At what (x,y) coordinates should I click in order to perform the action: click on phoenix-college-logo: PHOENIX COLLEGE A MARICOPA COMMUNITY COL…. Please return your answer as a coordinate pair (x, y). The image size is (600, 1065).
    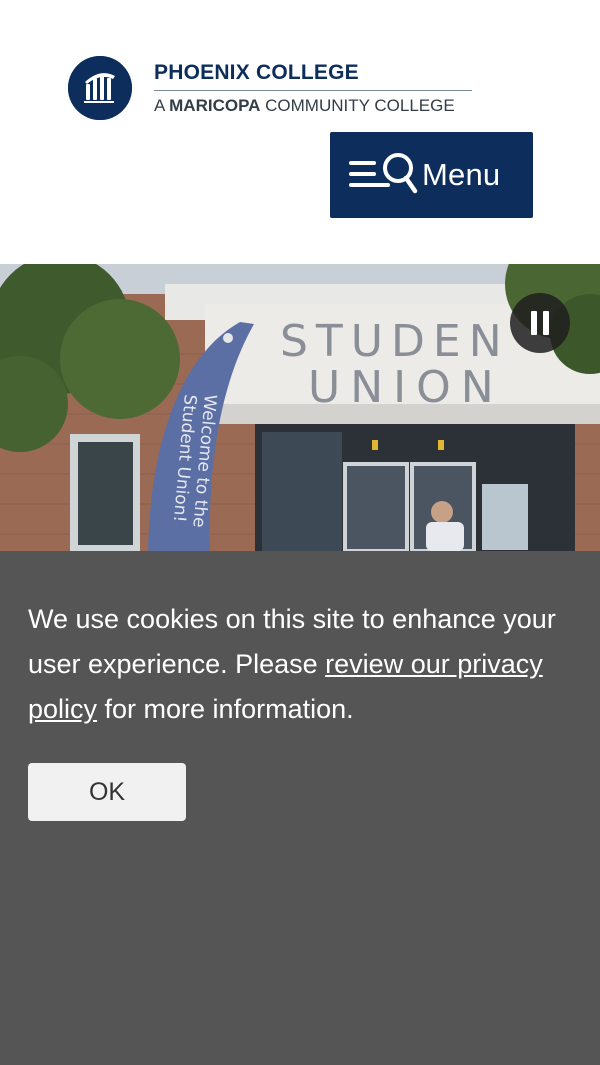
    Looking at the image, I should click on (270, 88).